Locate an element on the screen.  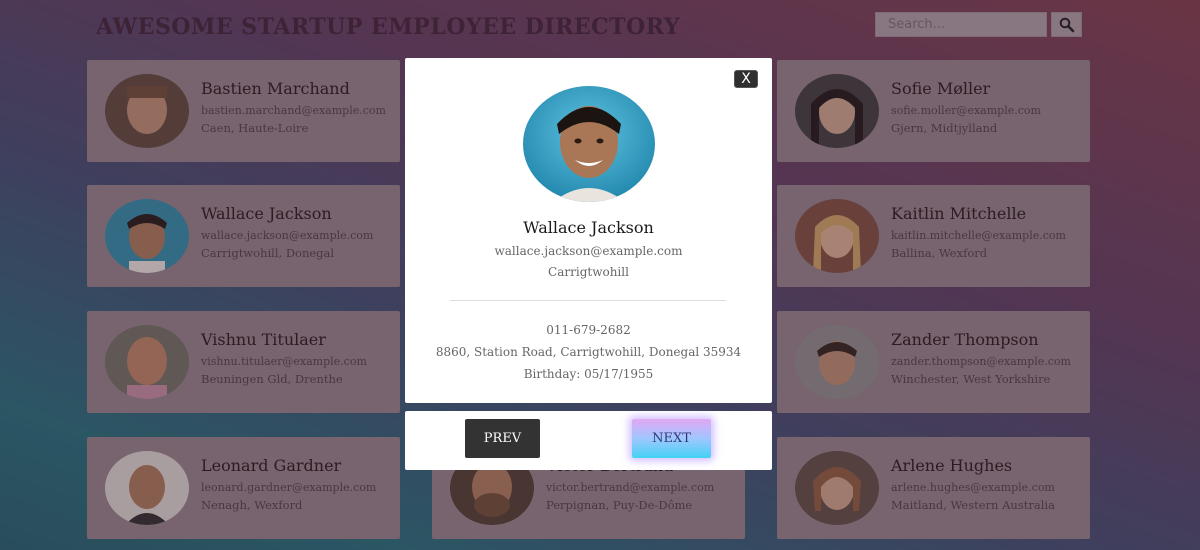
modal-city: Carrigtwohill is located at coordinates (588, 272).